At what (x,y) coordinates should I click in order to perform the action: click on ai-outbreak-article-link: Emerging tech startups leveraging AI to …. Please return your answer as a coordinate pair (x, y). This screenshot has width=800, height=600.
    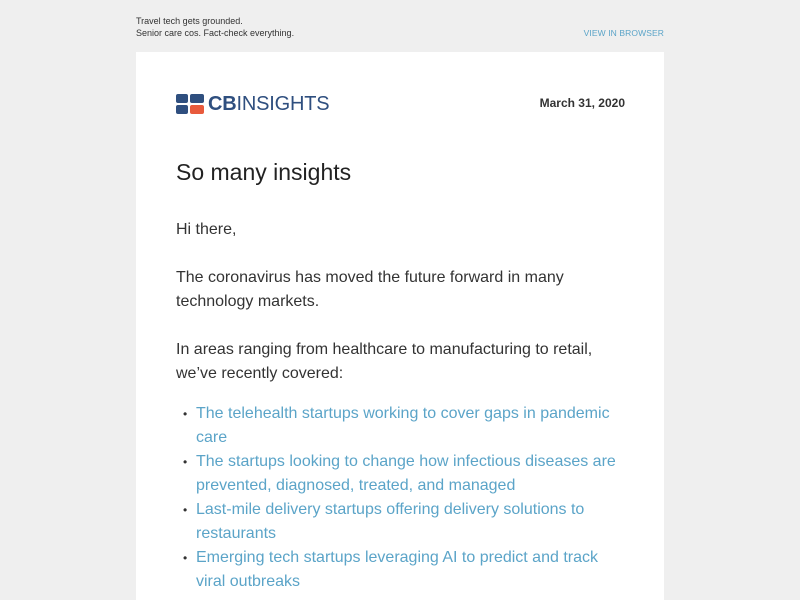
    Looking at the image, I should click on (397, 569).